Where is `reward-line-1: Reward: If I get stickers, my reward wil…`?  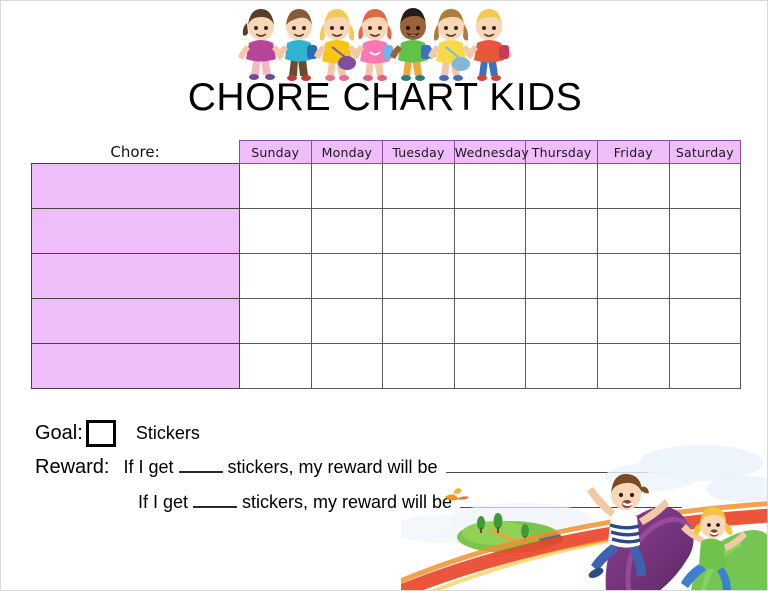 reward-line-1: Reward: If I get stickers, my reward wil… is located at coordinates (385, 474).